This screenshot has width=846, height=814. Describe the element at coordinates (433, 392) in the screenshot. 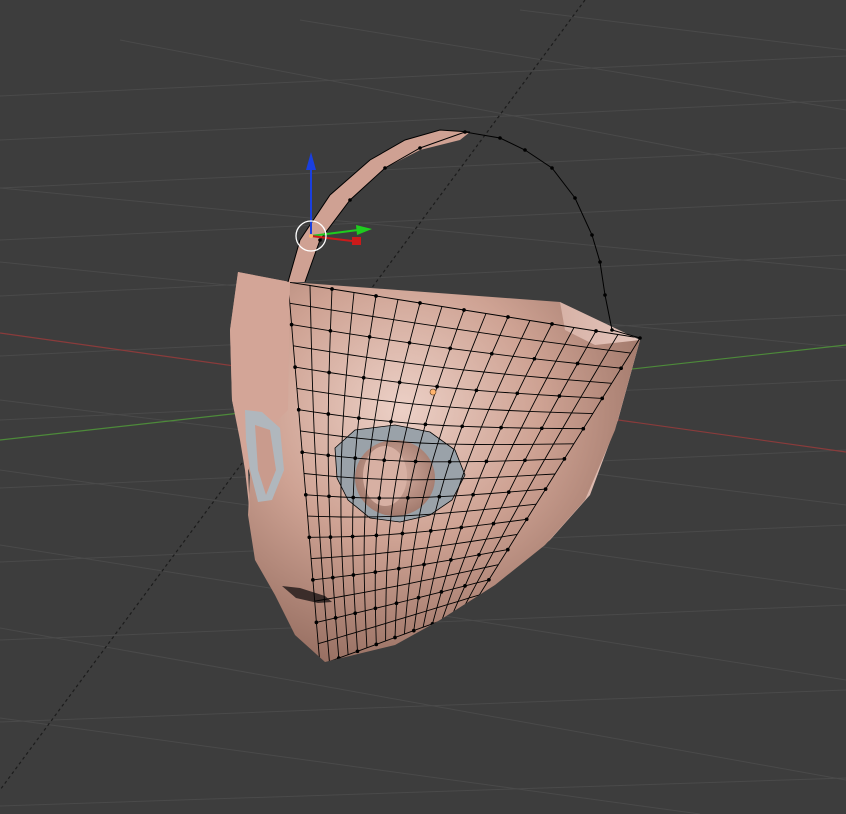

I see `object-origin-dot` at that location.